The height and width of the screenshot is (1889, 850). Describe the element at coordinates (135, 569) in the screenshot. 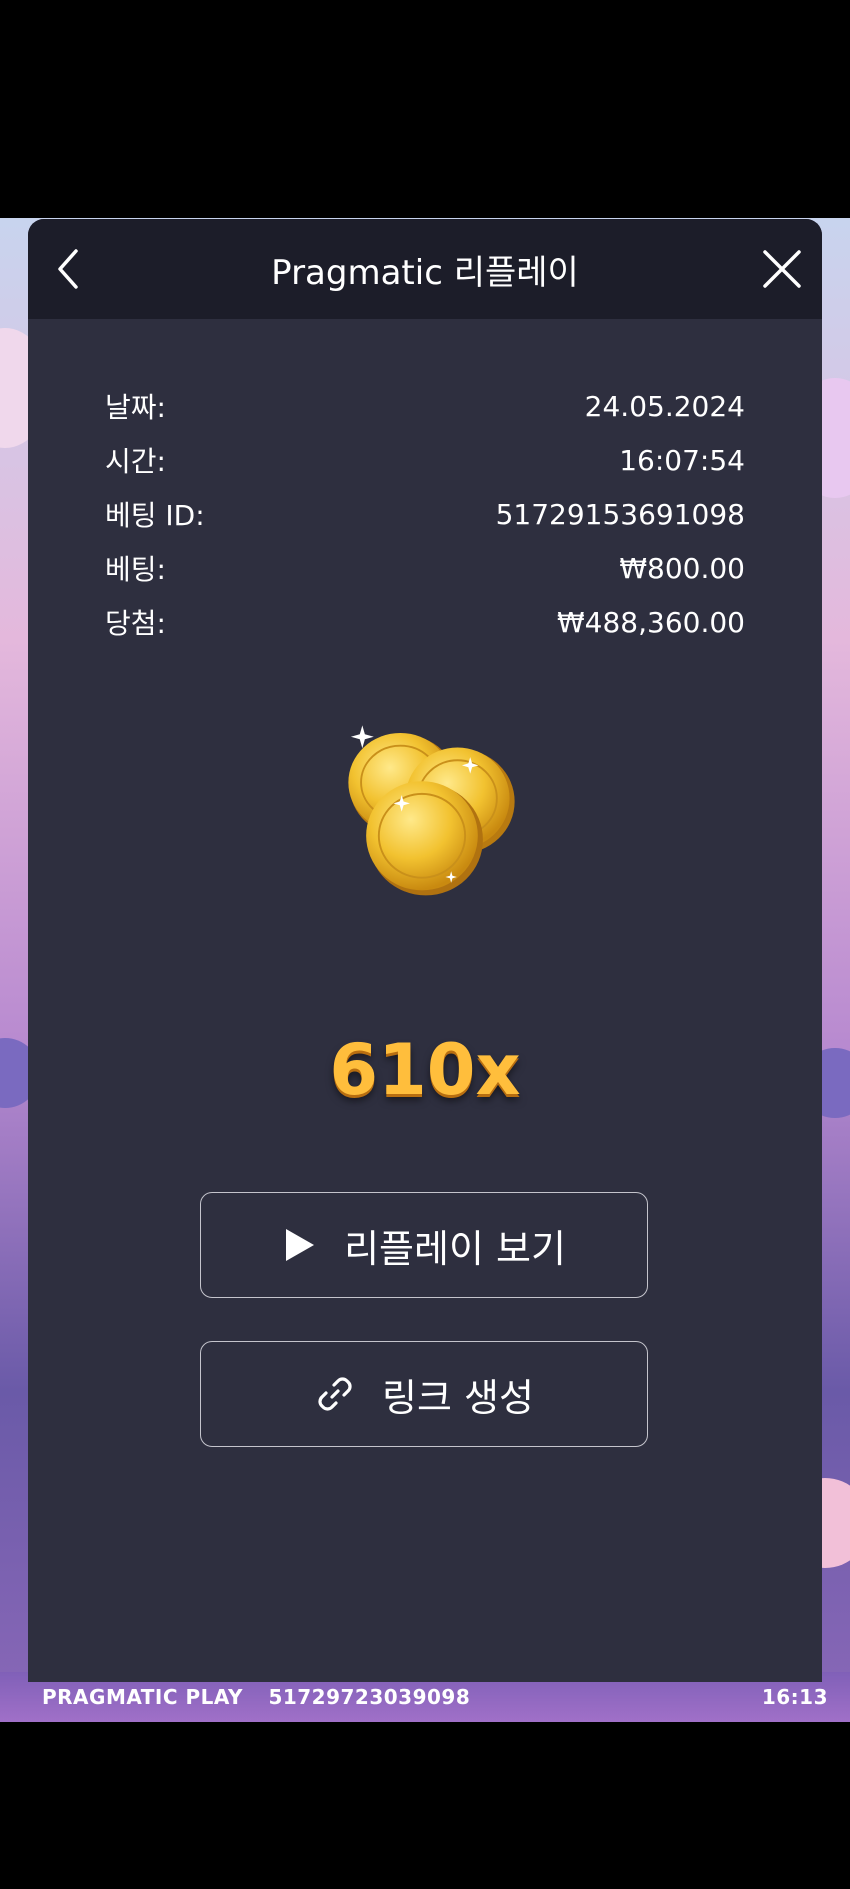

I see `detail-label: 베팅:` at that location.